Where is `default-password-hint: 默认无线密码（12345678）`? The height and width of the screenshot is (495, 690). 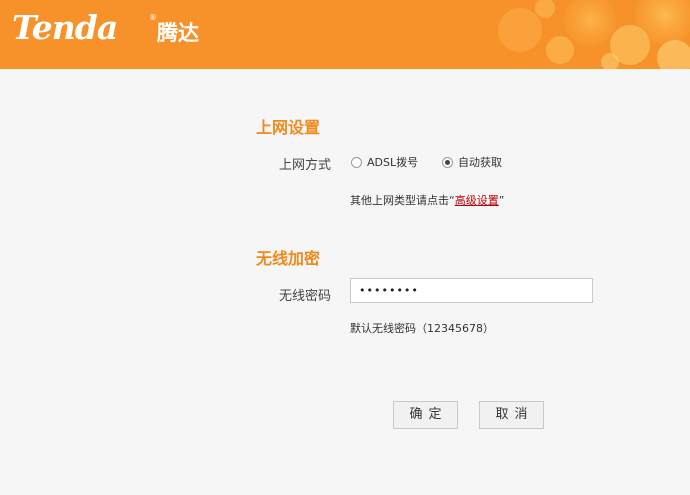 default-password-hint: 默认无线密码（12345678） is located at coordinates (422, 328).